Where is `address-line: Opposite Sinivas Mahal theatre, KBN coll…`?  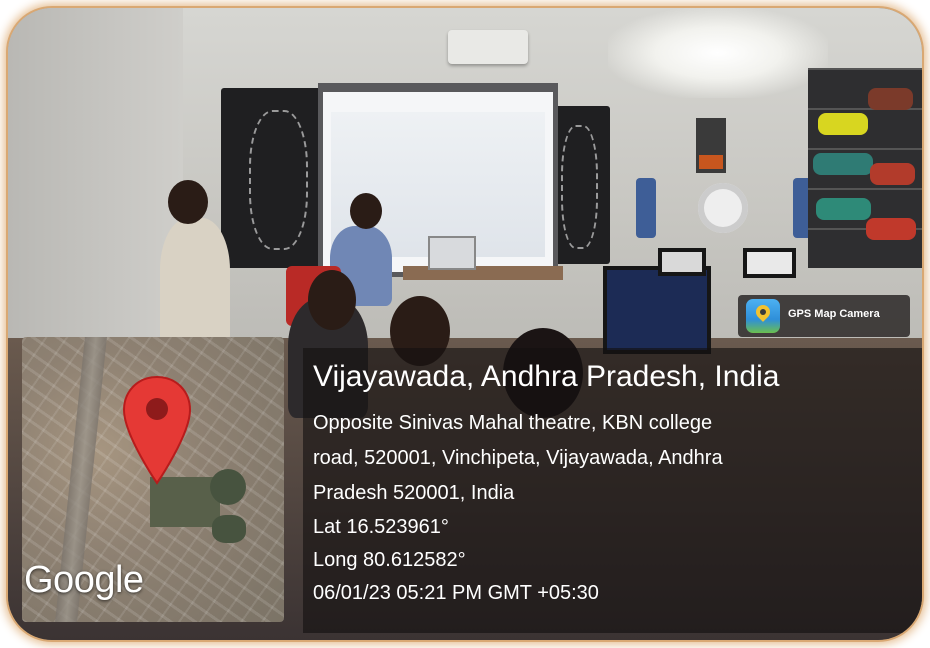
address-line: Opposite Sinivas Mahal theatre, KBN coll… is located at coordinates (513, 423).